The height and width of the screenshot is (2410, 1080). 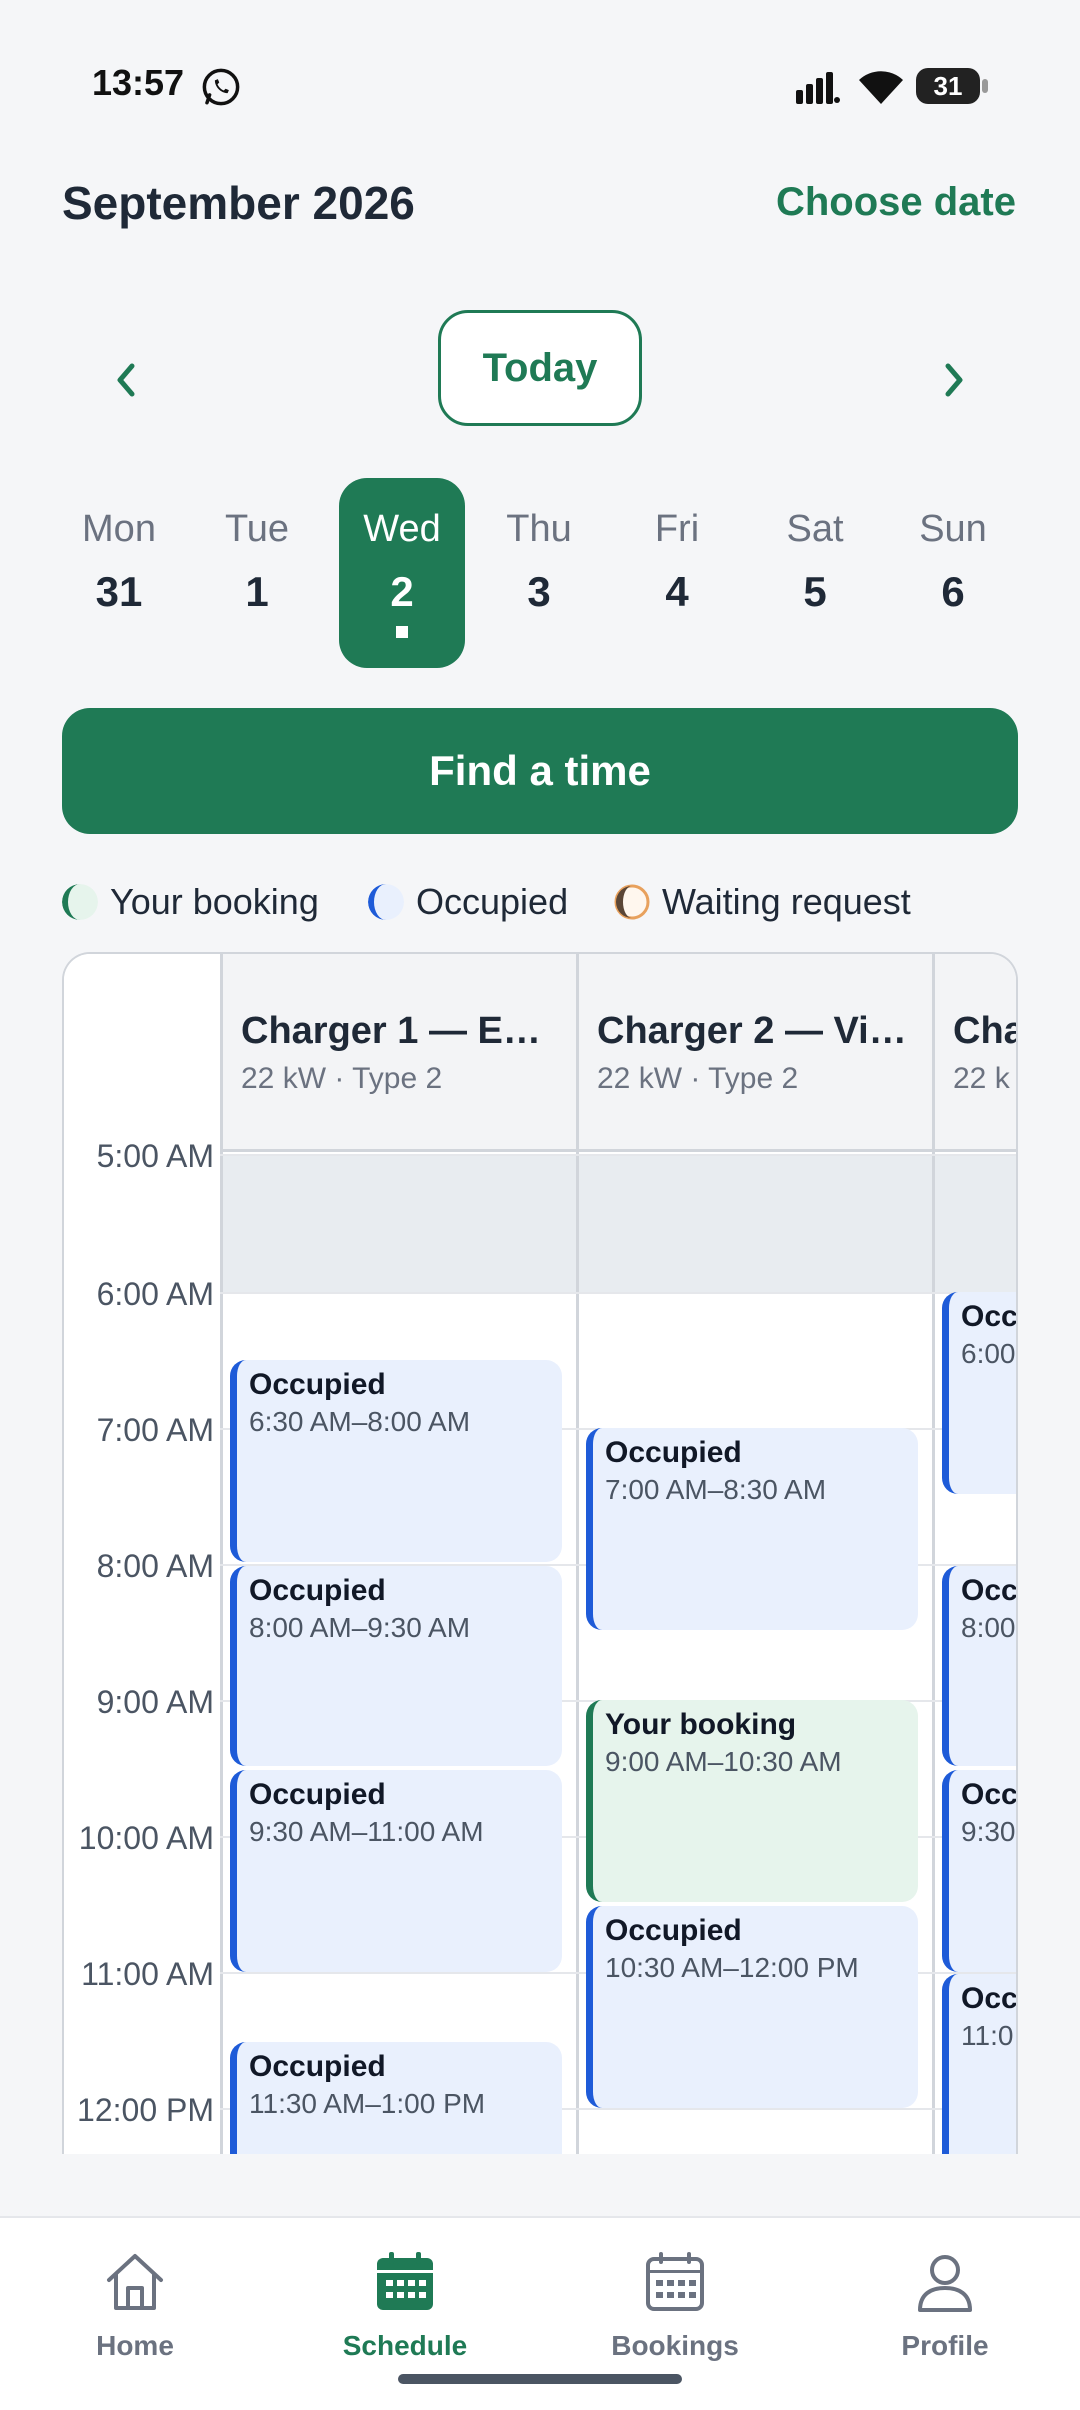 I want to click on today-button: Today, so click(x=540, y=368).